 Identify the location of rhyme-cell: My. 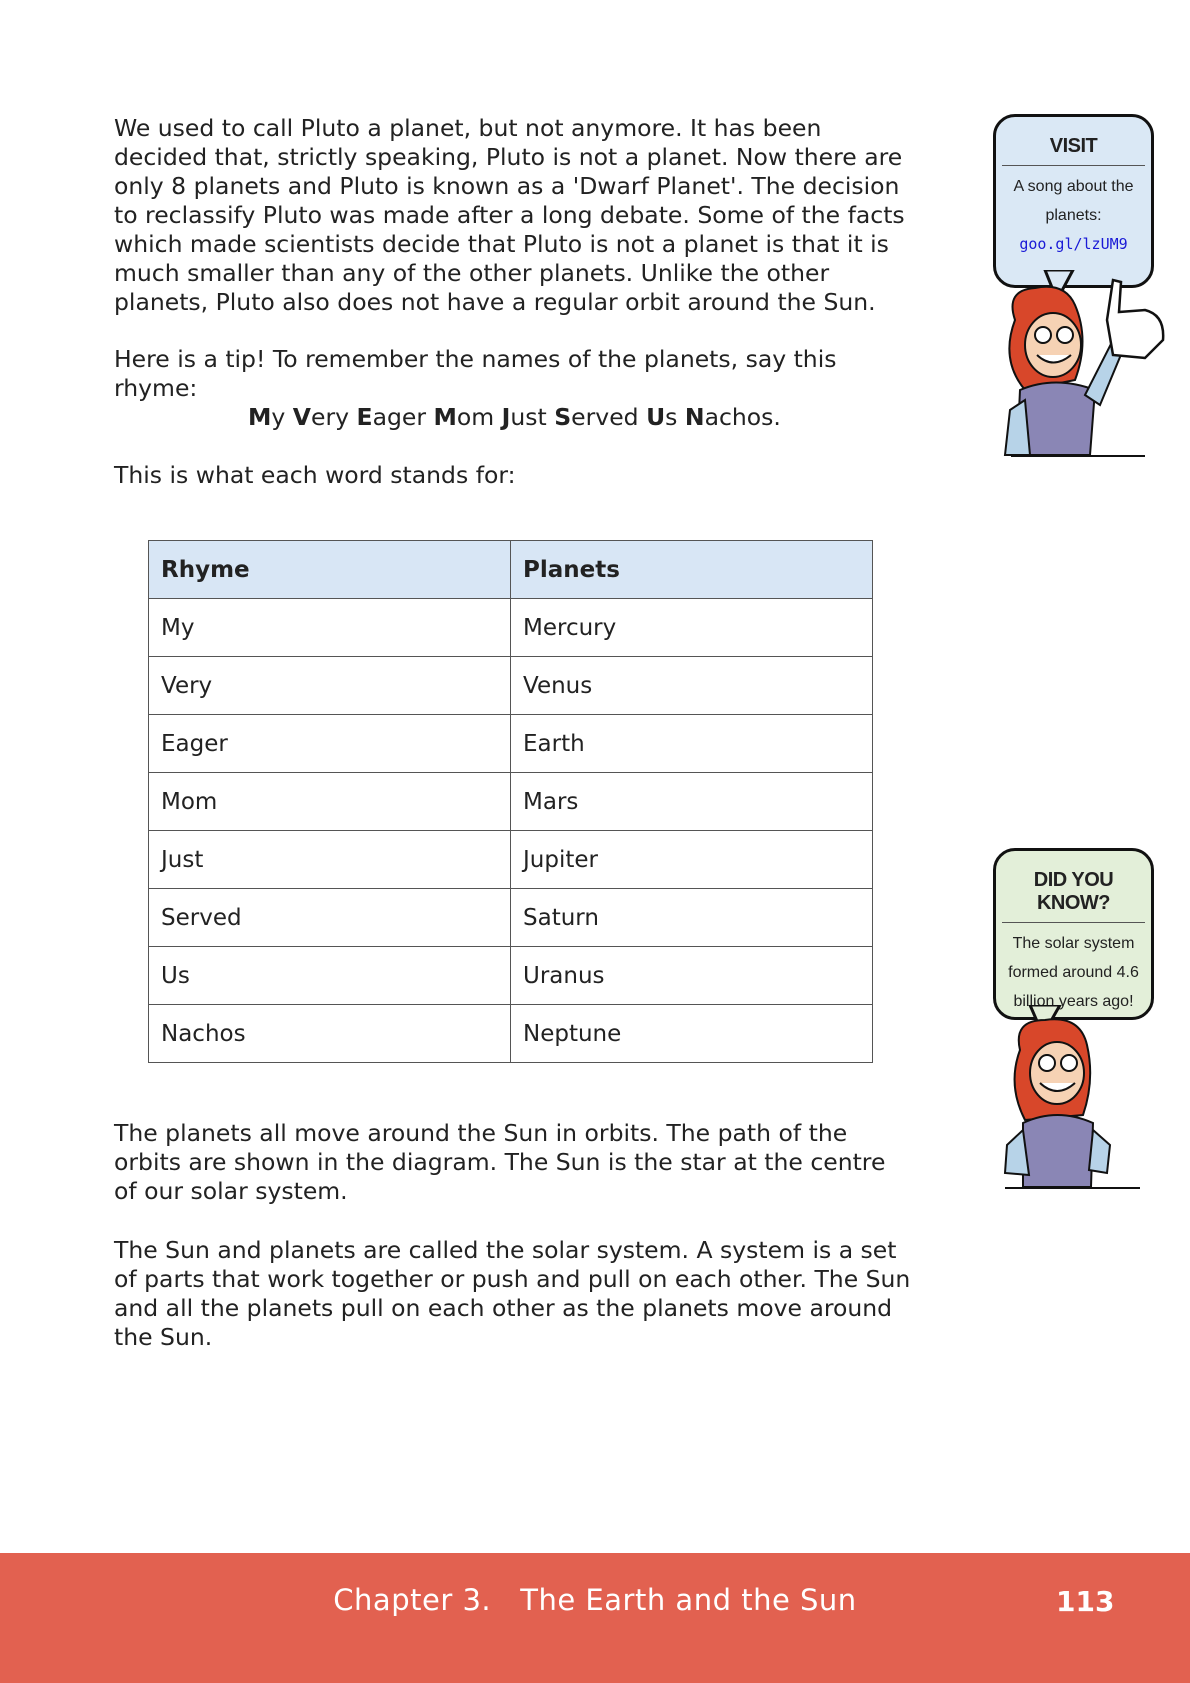
(329, 627).